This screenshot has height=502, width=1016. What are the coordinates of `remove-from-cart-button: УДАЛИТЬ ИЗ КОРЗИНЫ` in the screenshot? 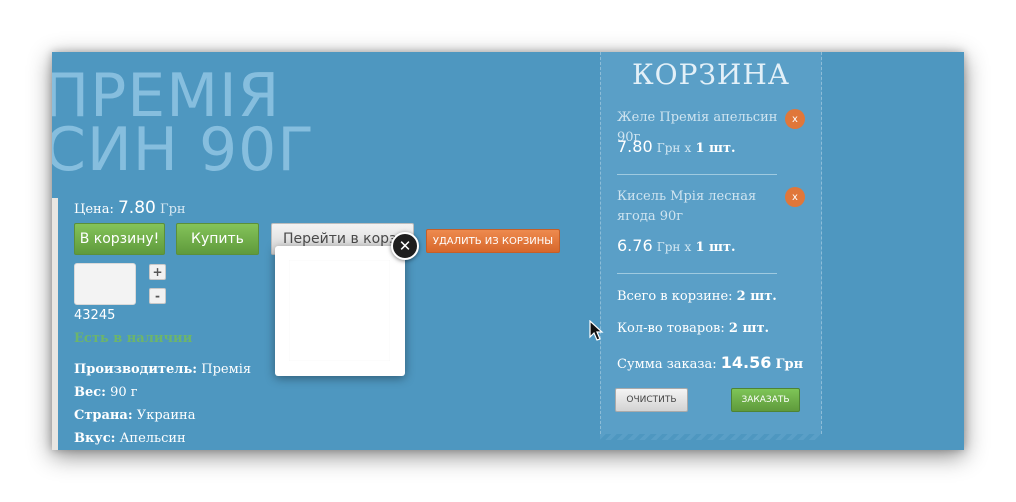 It's located at (493, 241).